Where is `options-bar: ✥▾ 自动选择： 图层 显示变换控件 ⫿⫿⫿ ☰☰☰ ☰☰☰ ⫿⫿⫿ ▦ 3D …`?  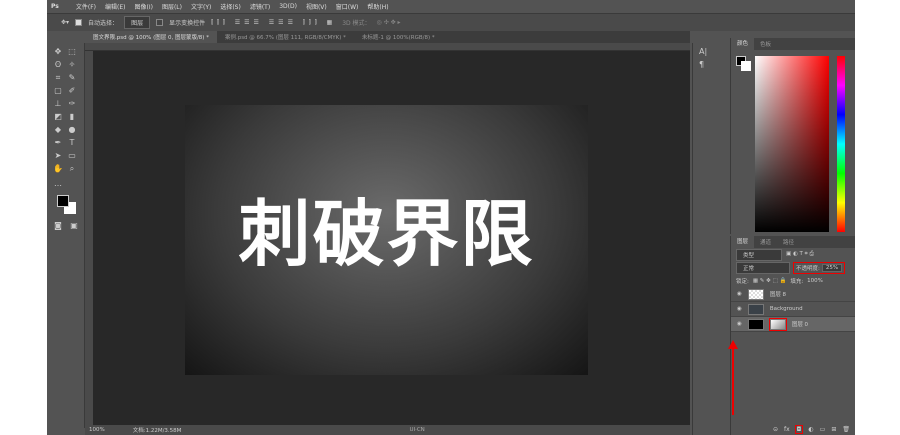
options-bar: ✥▾ 自动选择： 图层 显示变换控件 ⫿⫿⫿ ☰☰☰ ☰☰☰ ⫿⫿⫿ ▦ 3D … is located at coordinates (451, 22).